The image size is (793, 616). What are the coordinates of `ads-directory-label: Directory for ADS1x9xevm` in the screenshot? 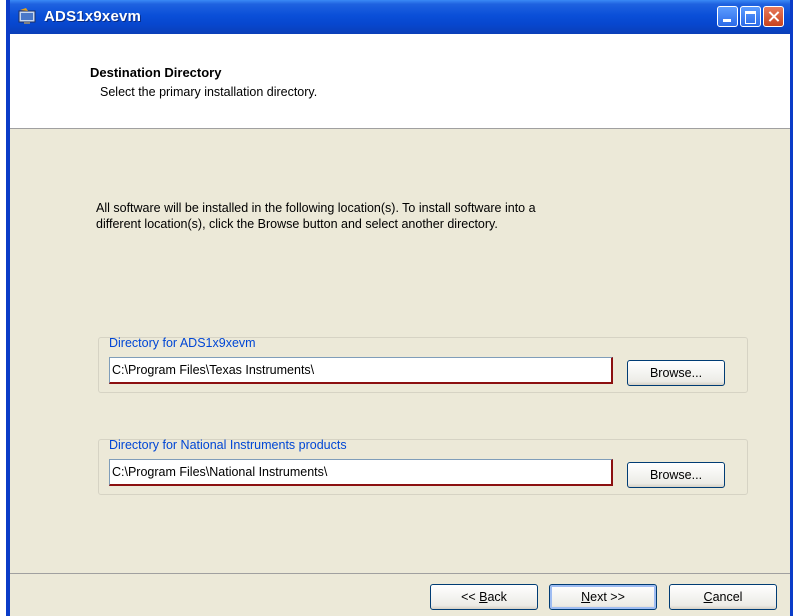 It's located at (182, 343).